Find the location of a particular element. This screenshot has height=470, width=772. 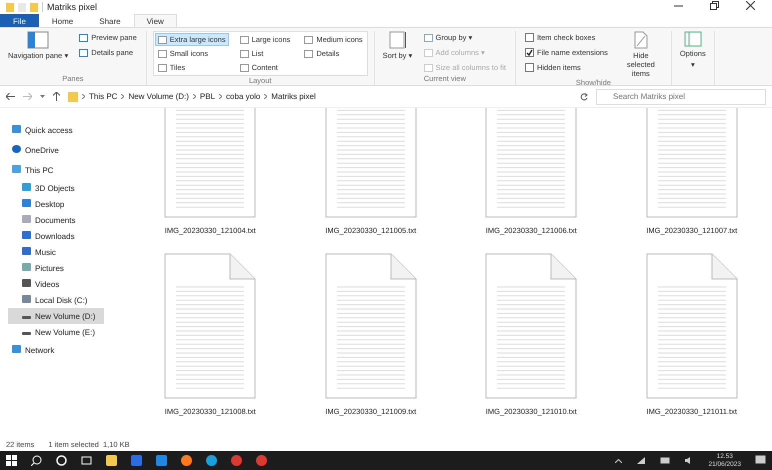

sidebar-item: OneDrive is located at coordinates (56, 150).